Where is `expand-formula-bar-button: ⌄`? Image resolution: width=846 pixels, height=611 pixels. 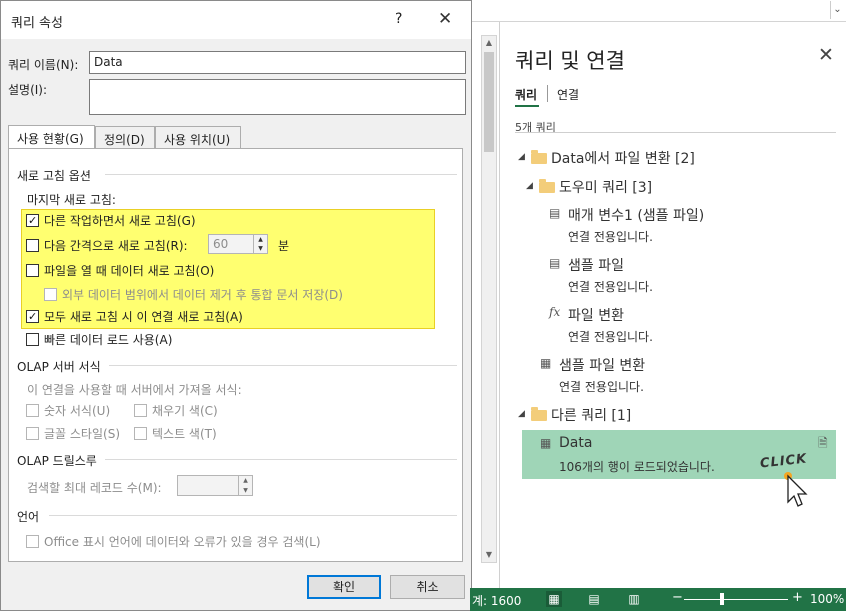
expand-formula-bar-button: ⌄ is located at coordinates (837, 10).